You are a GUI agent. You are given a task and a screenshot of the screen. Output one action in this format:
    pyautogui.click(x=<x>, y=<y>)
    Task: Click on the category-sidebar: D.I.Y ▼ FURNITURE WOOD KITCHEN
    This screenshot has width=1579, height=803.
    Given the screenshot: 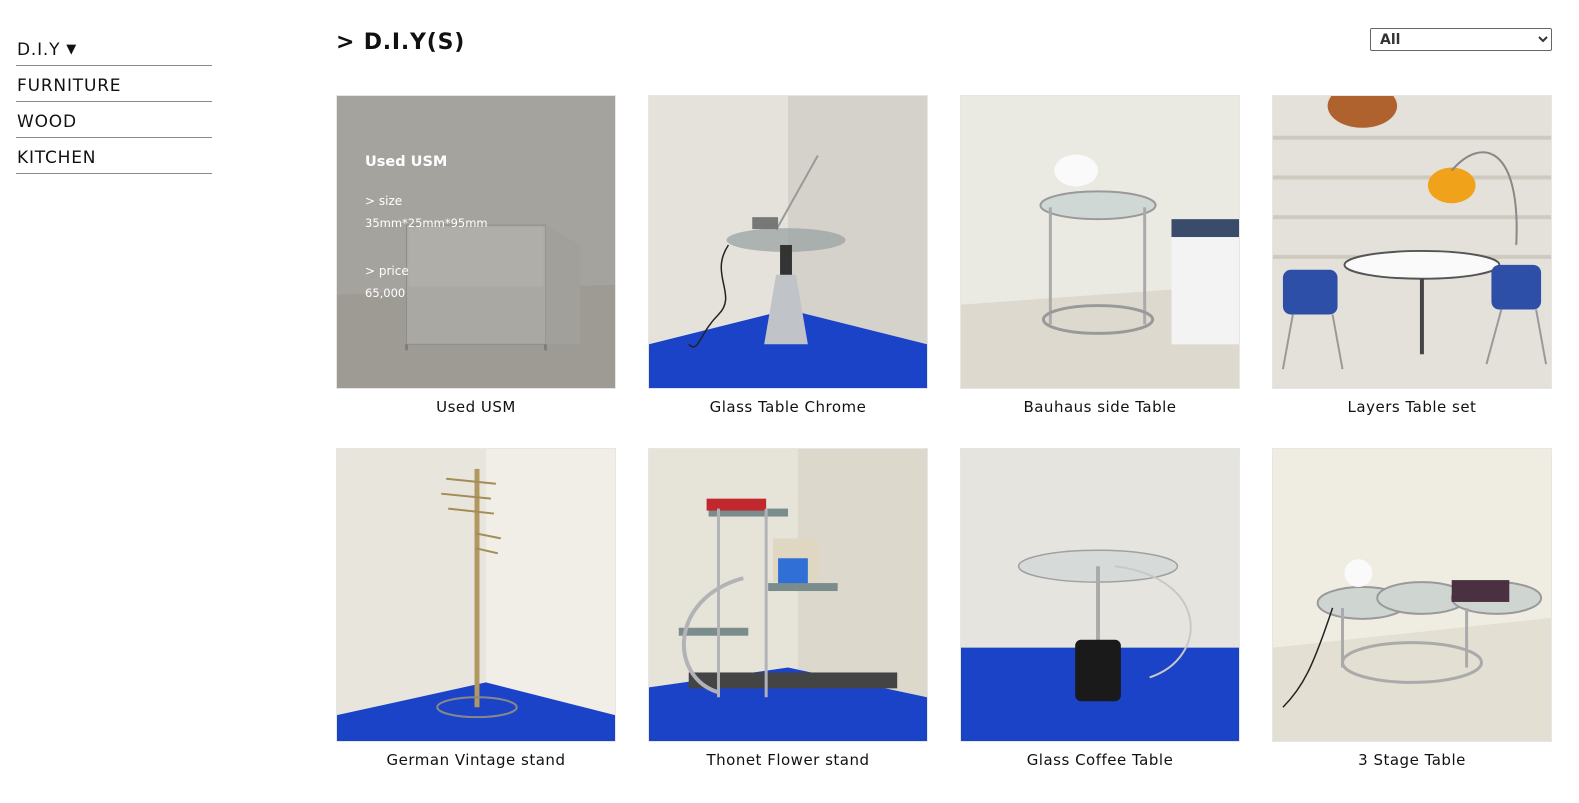 What is the action you would take?
    pyautogui.click(x=114, y=102)
    